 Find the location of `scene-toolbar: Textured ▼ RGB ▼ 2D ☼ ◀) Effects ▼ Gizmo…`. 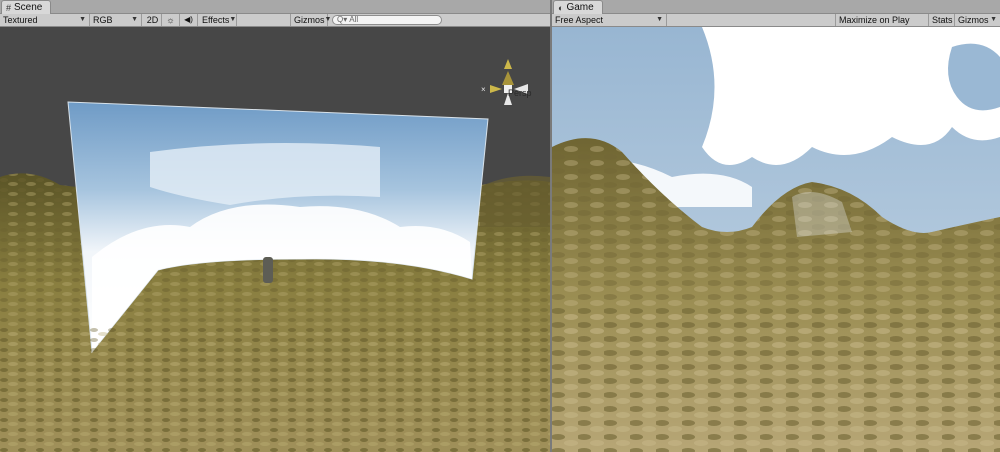

scene-toolbar: Textured ▼ RGB ▼ 2D ☼ ◀) Effects ▼ Gizmo… is located at coordinates (275, 20).